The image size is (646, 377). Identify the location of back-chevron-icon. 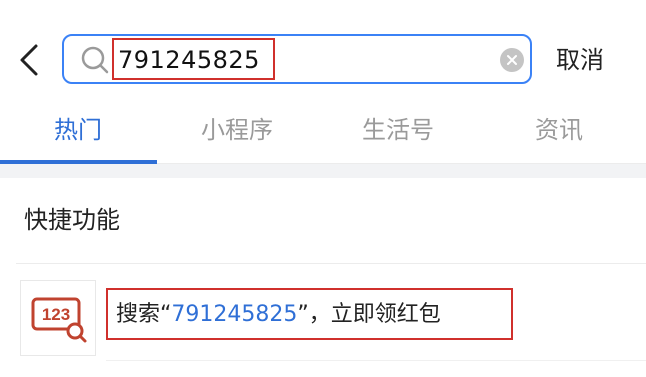
(29, 60).